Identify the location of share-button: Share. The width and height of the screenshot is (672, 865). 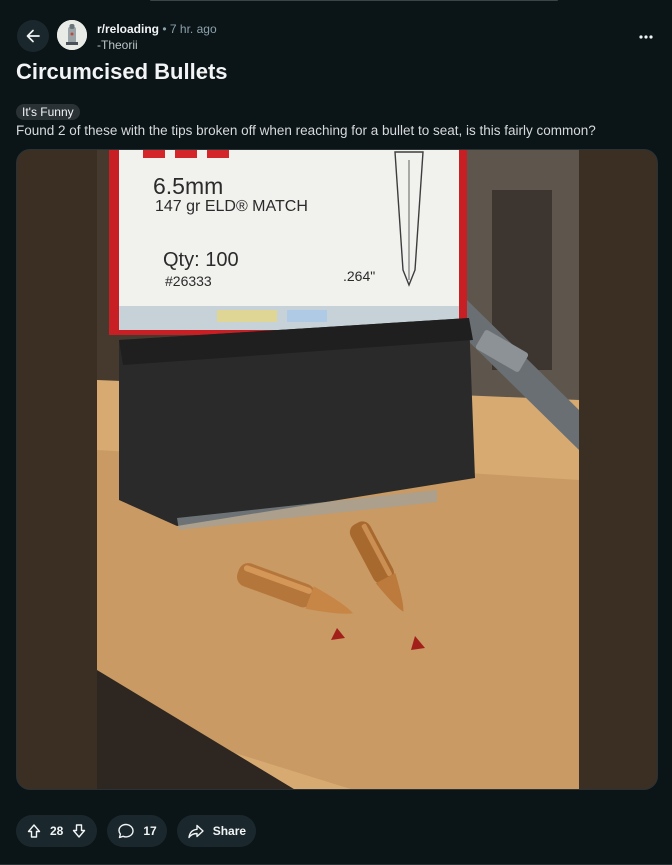
(216, 831).